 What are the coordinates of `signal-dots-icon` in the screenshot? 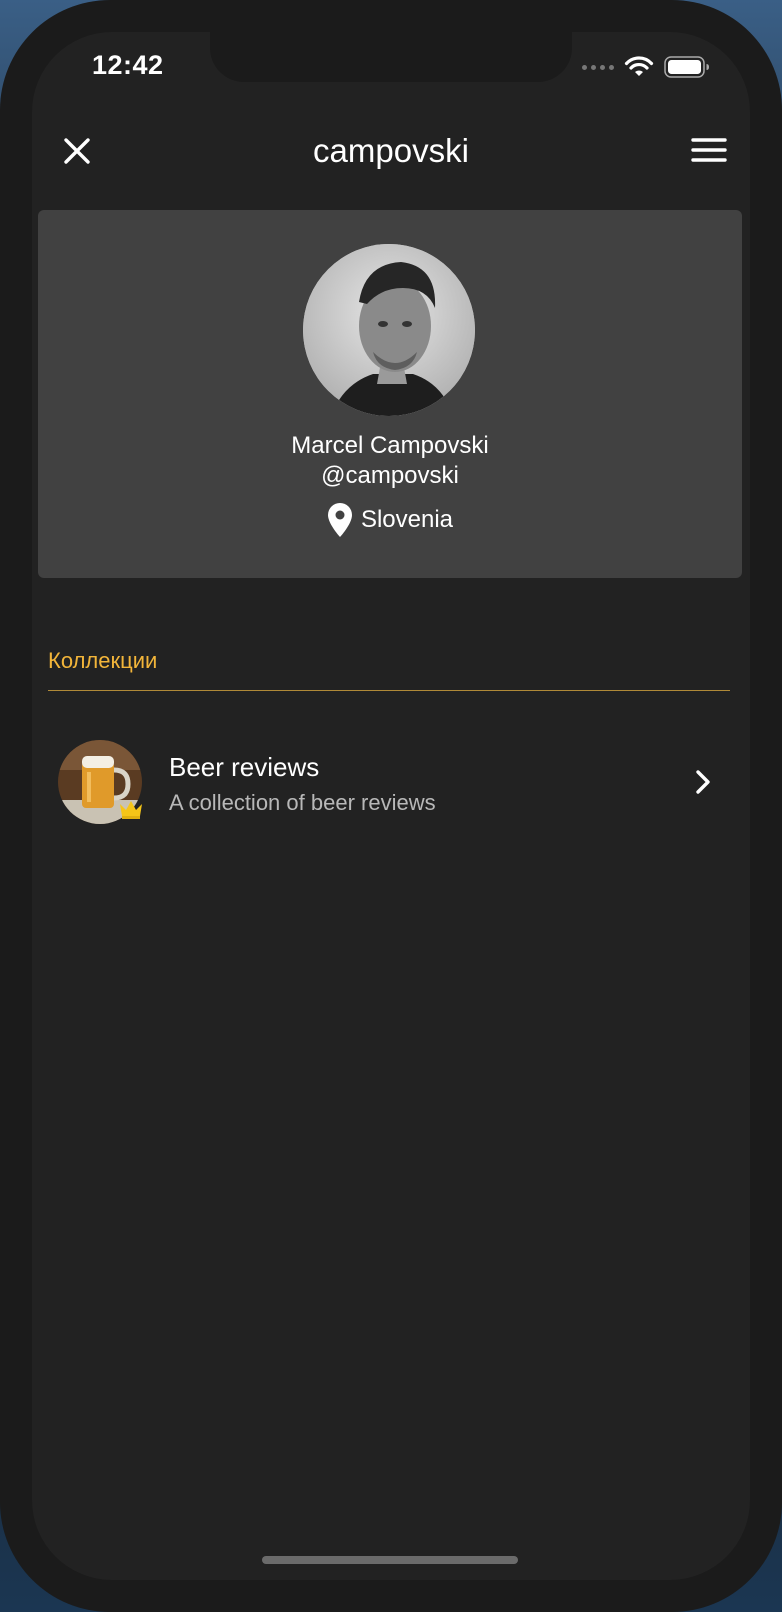 It's located at (598, 67).